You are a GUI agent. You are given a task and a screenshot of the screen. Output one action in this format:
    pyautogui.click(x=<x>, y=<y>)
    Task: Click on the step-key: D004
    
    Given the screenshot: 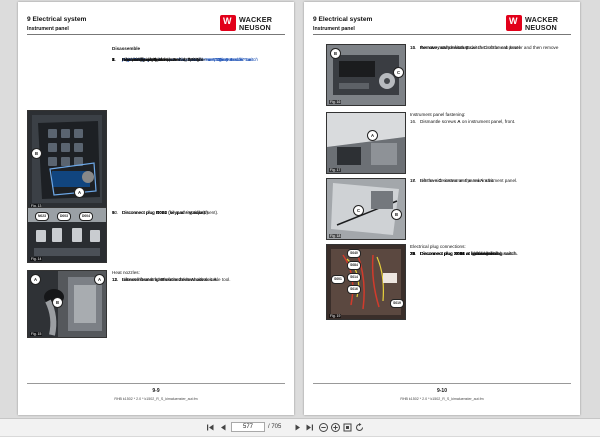 What is the action you would take?
    pyautogui.click(x=161, y=212)
    